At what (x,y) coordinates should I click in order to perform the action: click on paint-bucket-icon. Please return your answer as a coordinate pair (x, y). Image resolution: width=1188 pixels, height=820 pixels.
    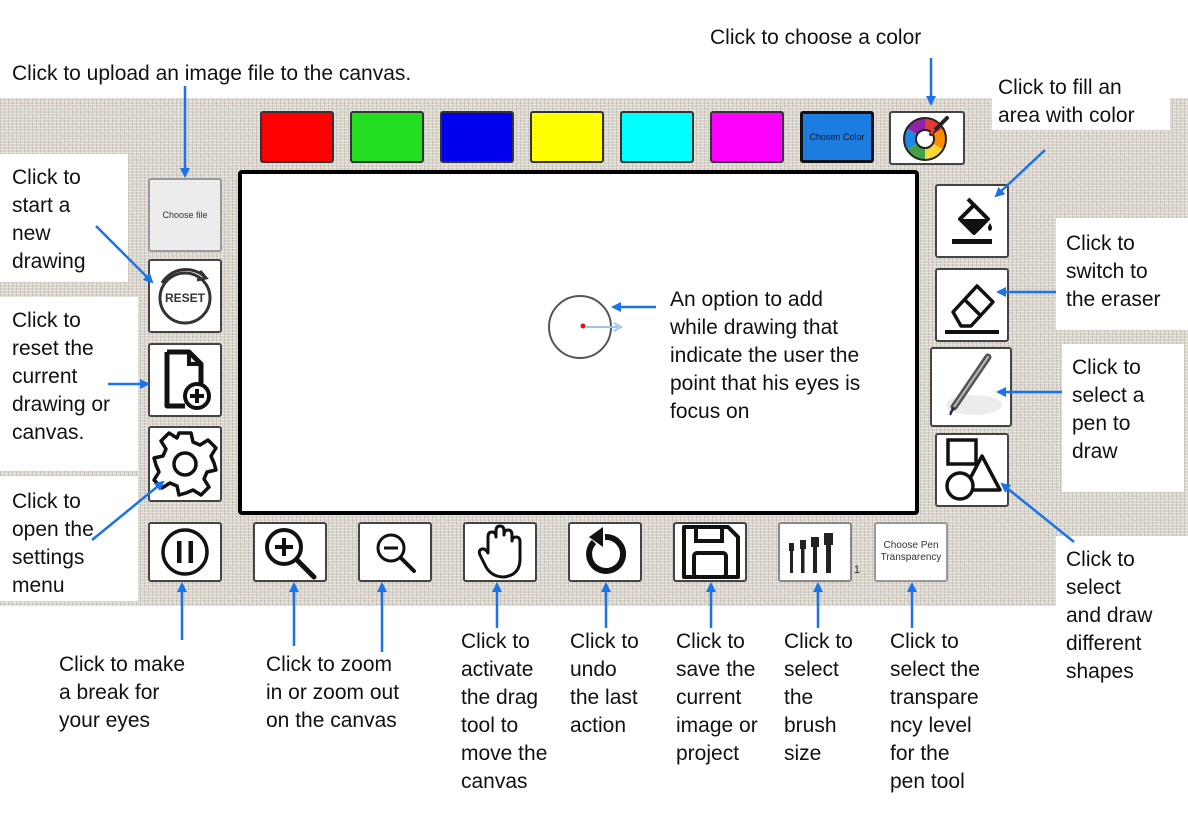
    Looking at the image, I should click on (972, 220).